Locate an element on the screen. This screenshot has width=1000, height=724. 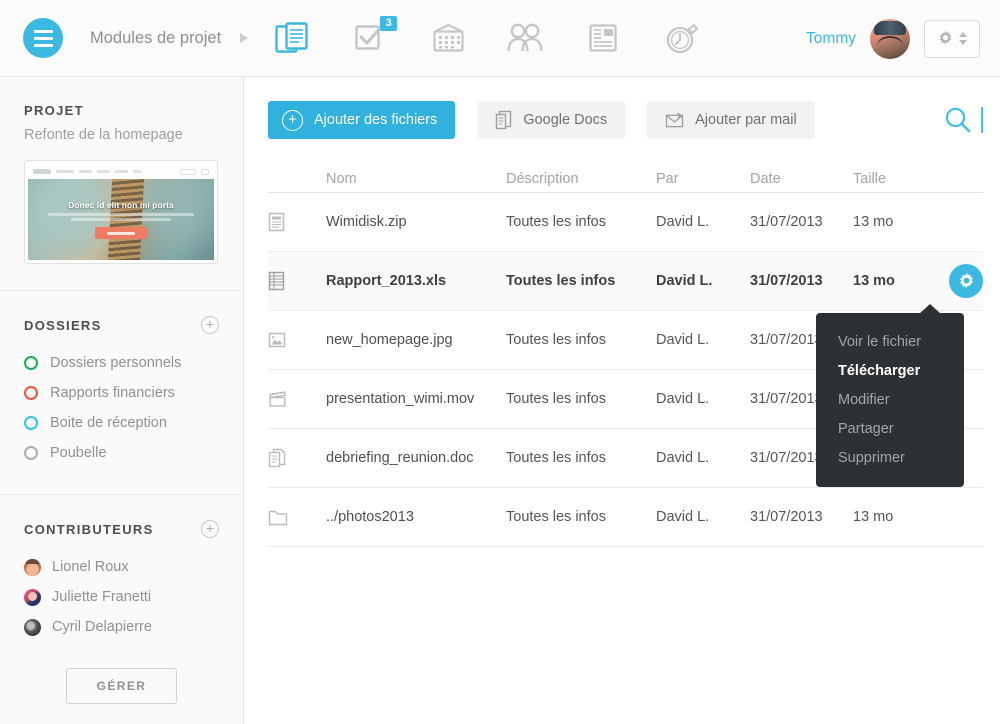
zip-file-icon is located at coordinates (297, 222).